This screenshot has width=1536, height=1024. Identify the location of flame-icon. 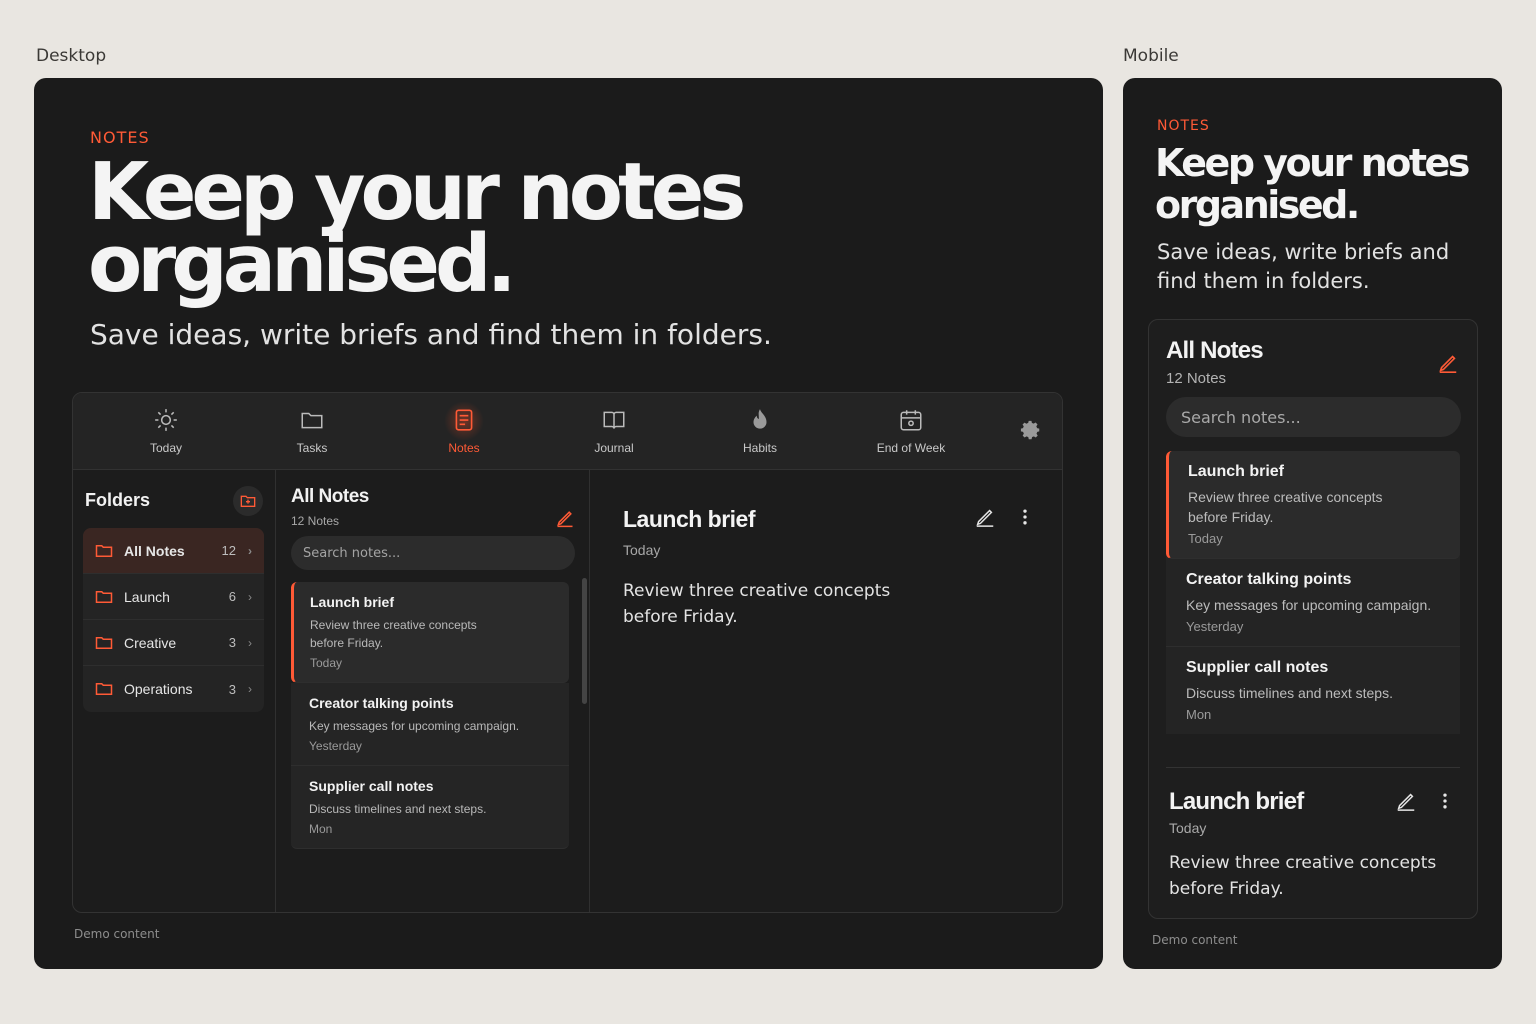
(760, 419).